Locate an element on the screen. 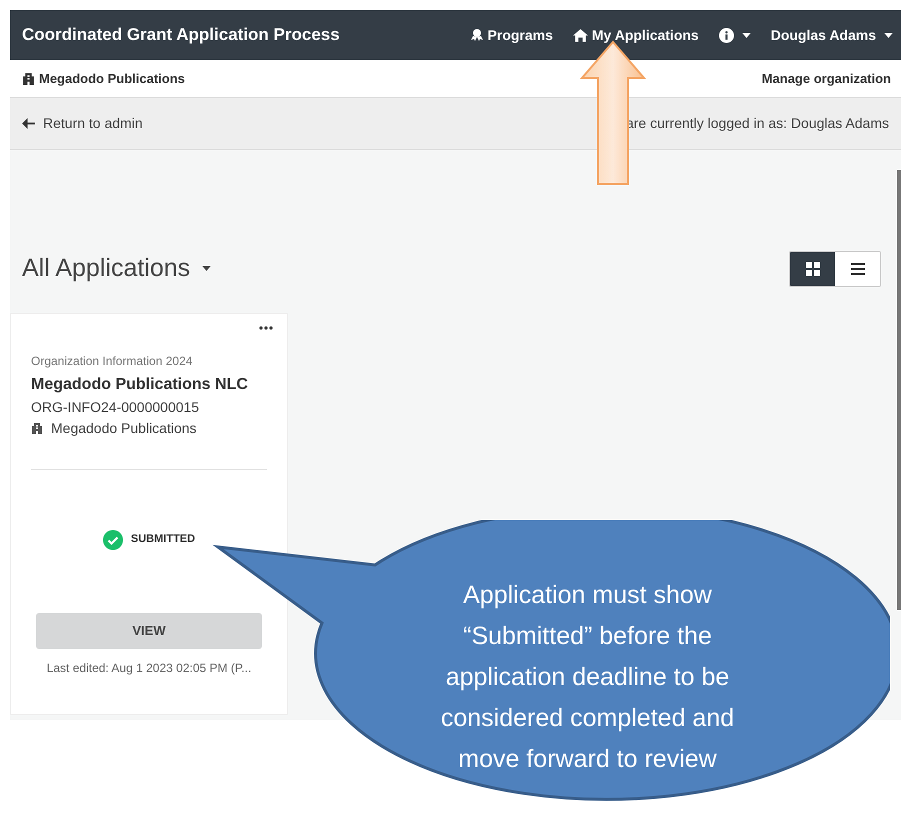 The image size is (901, 823). more-icon is located at coordinates (266, 328).